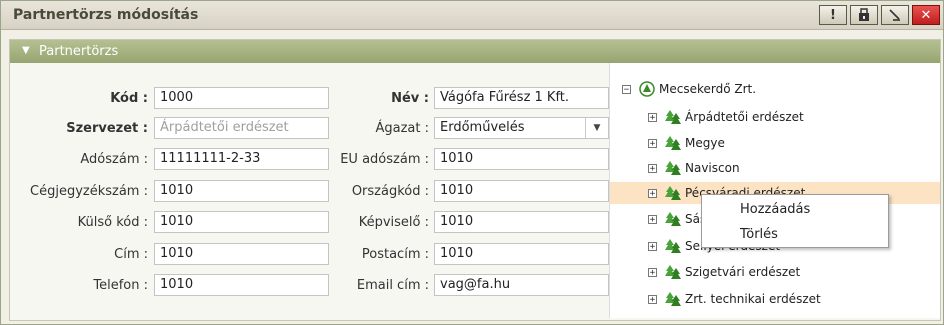 Image resolution: width=944 pixels, height=325 pixels. I want to click on kepviselo-input: 1010, so click(521, 222).